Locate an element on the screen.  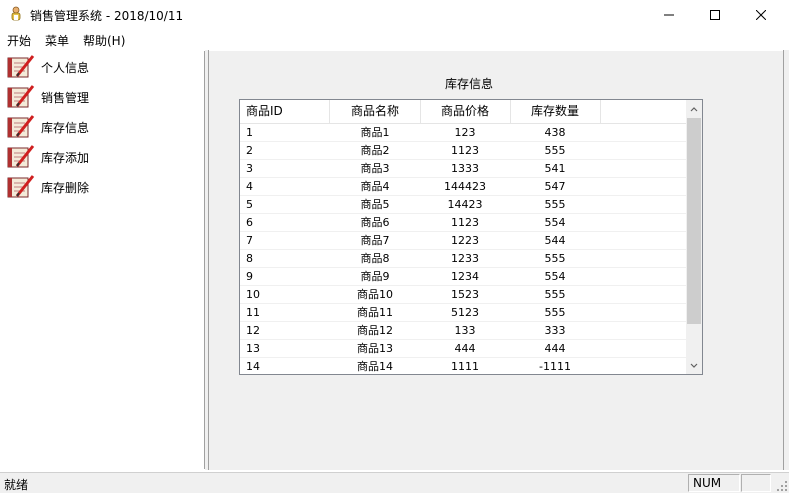
cell-name: 商品12 is located at coordinates (375, 330).